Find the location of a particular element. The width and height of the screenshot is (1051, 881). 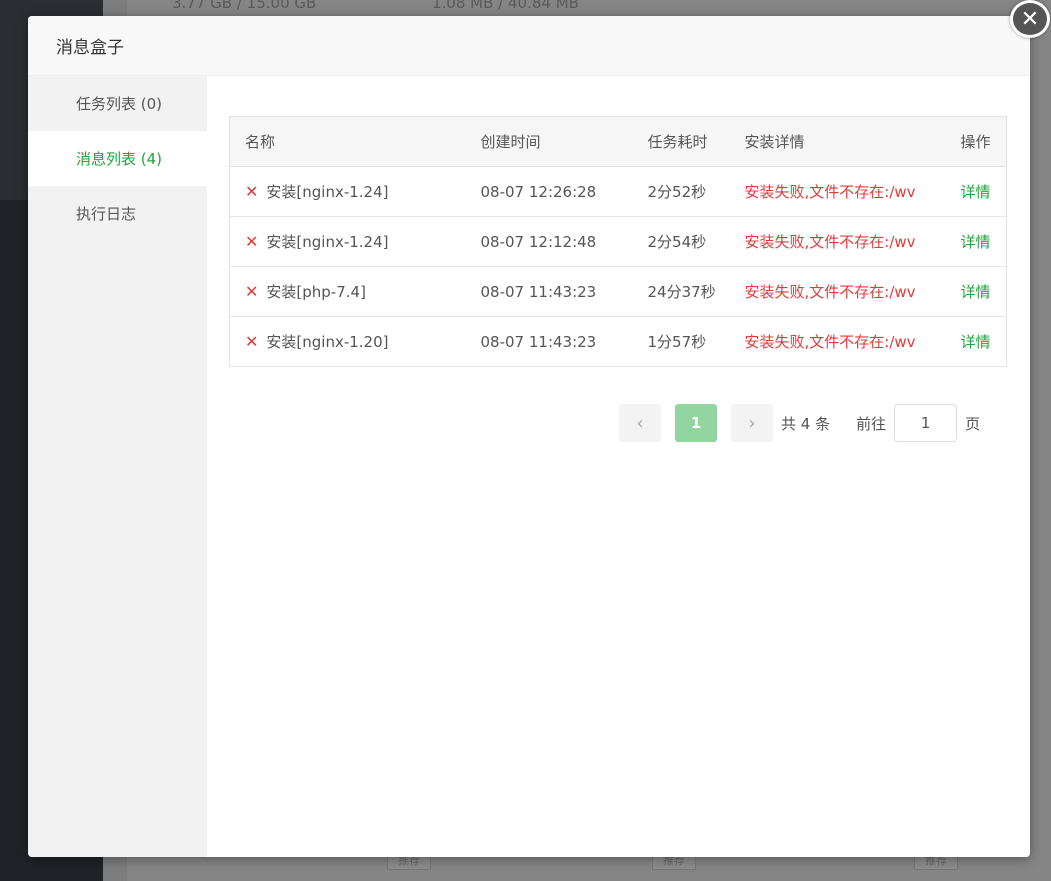

background-disk-usage: 3.77 GB / 15.00 GB is located at coordinates (244, 6).